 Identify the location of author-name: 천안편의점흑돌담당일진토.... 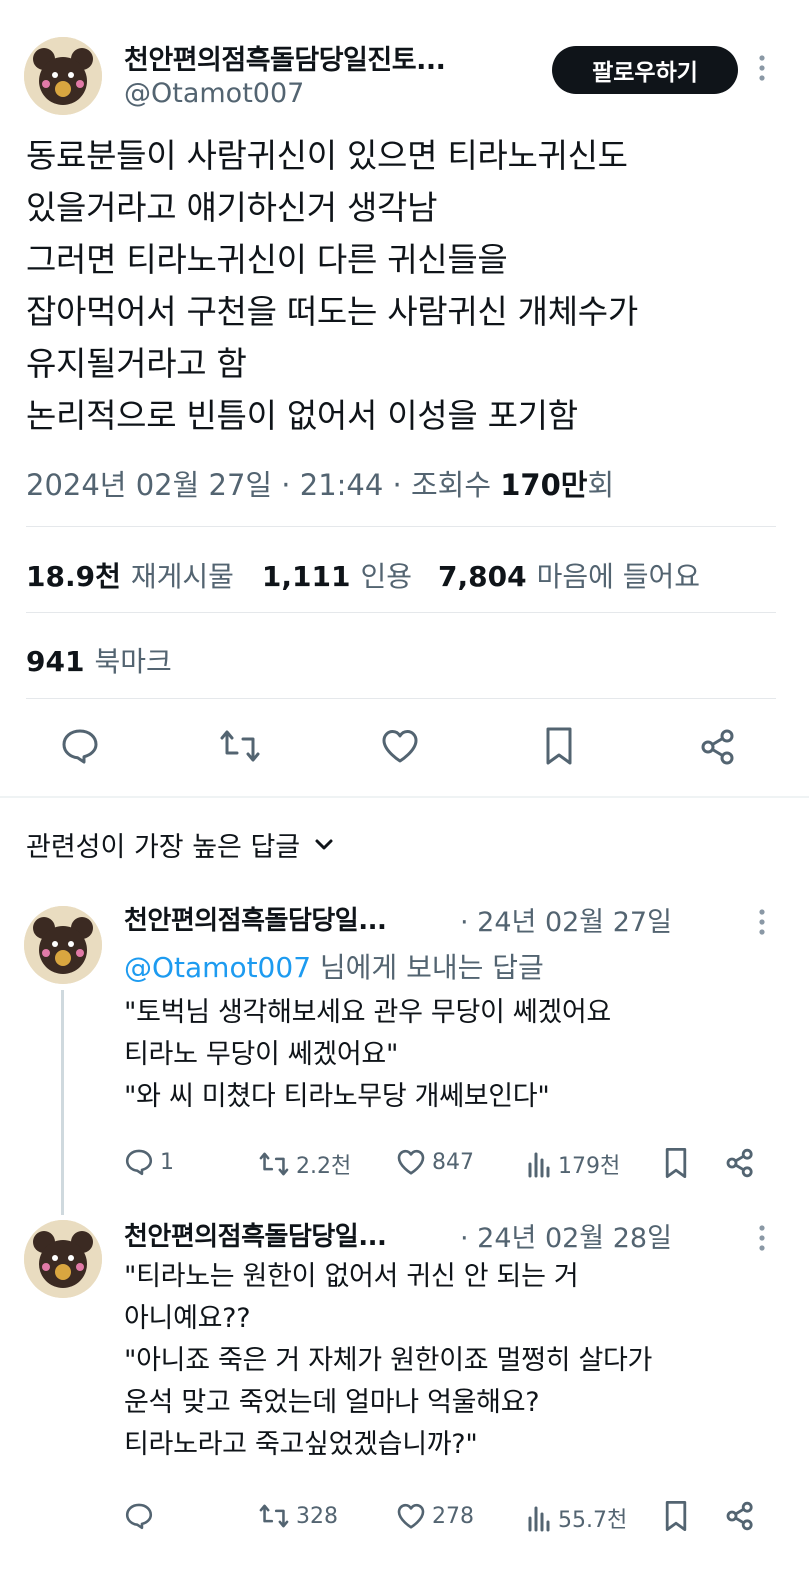
(285, 57).